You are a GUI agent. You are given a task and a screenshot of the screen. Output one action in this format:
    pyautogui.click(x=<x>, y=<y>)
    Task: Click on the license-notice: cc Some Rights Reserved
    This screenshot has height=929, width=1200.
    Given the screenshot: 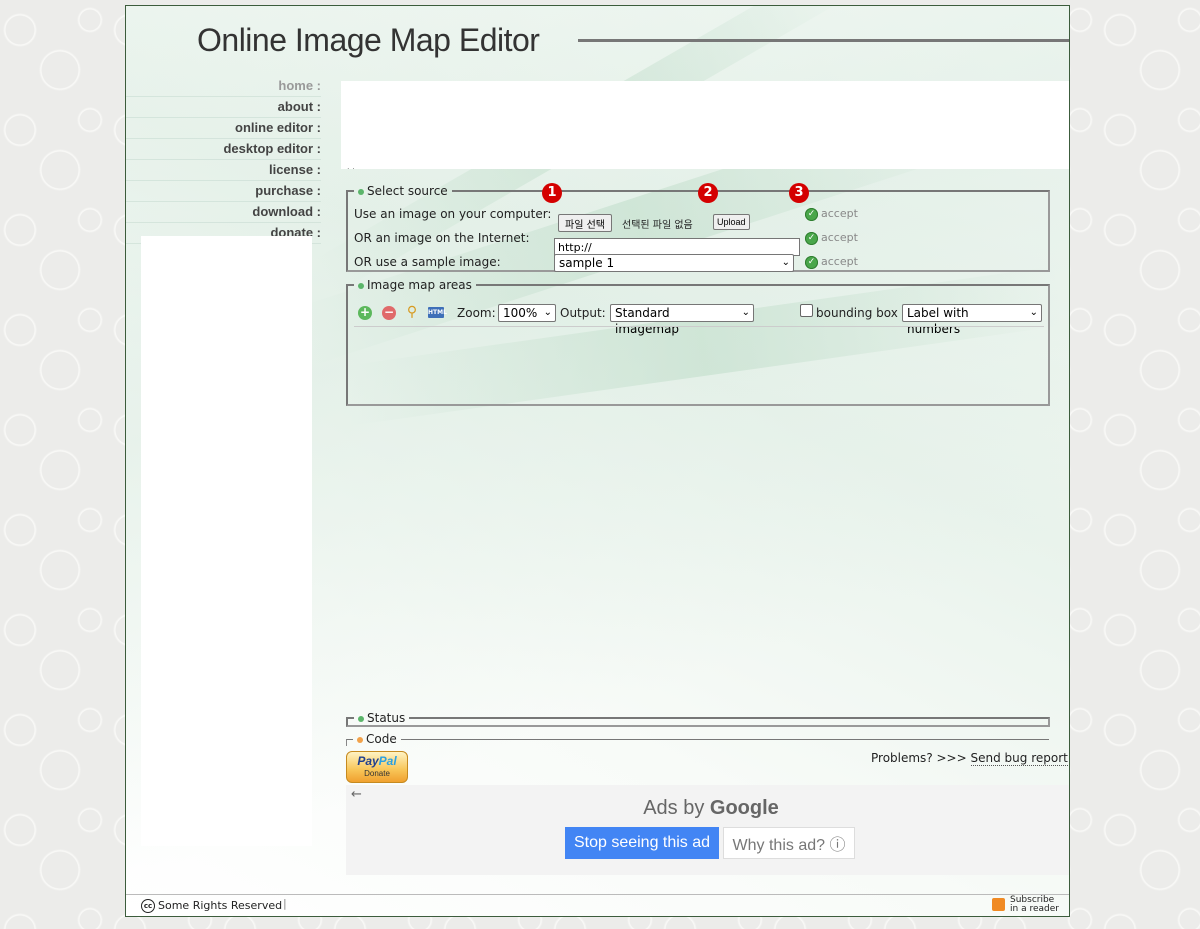 What is the action you would take?
    pyautogui.click(x=211, y=906)
    